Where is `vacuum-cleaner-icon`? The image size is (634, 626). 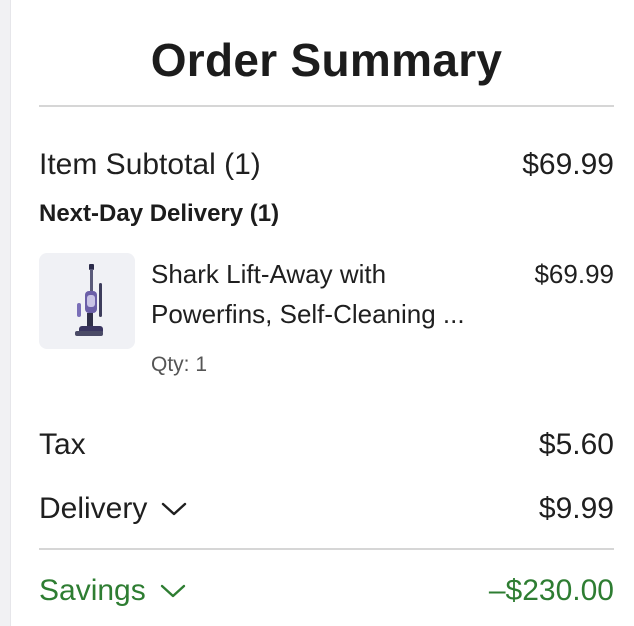
vacuum-cleaner-icon is located at coordinates (89, 300).